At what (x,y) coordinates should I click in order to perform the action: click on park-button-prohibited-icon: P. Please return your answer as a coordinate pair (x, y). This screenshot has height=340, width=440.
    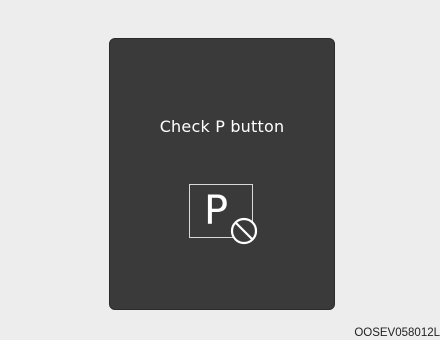
    Looking at the image, I should click on (224, 215).